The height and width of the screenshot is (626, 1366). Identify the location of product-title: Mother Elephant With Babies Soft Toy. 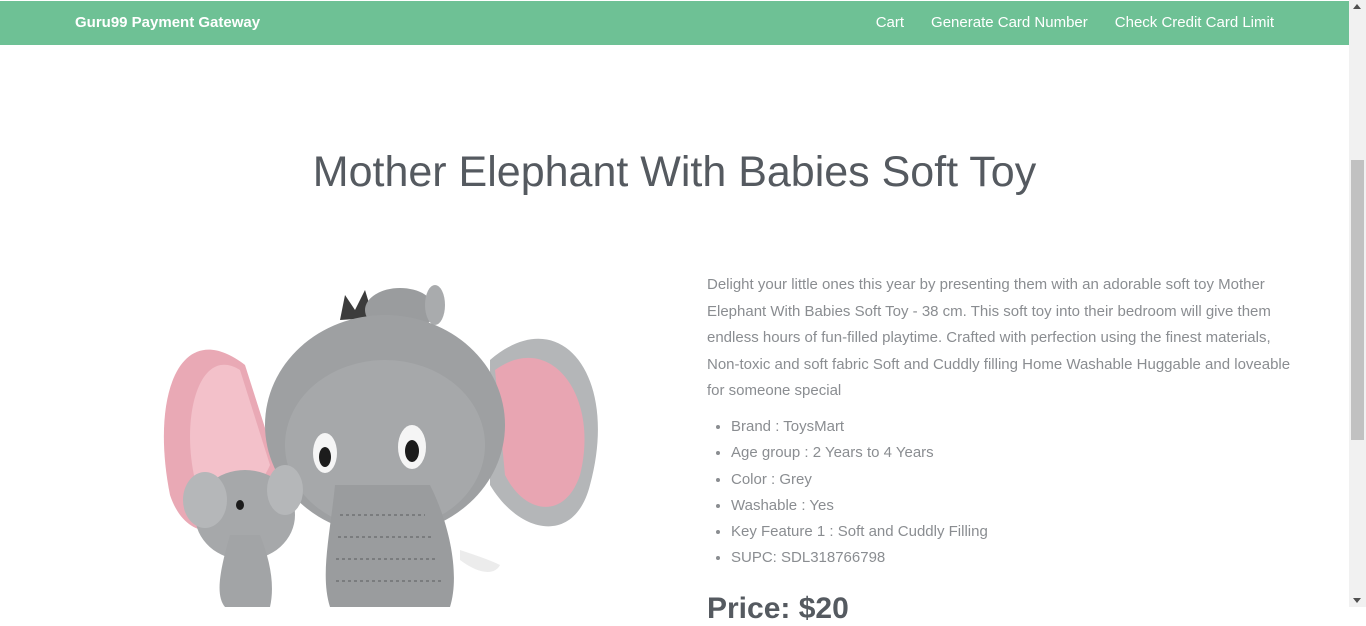
(674, 172).